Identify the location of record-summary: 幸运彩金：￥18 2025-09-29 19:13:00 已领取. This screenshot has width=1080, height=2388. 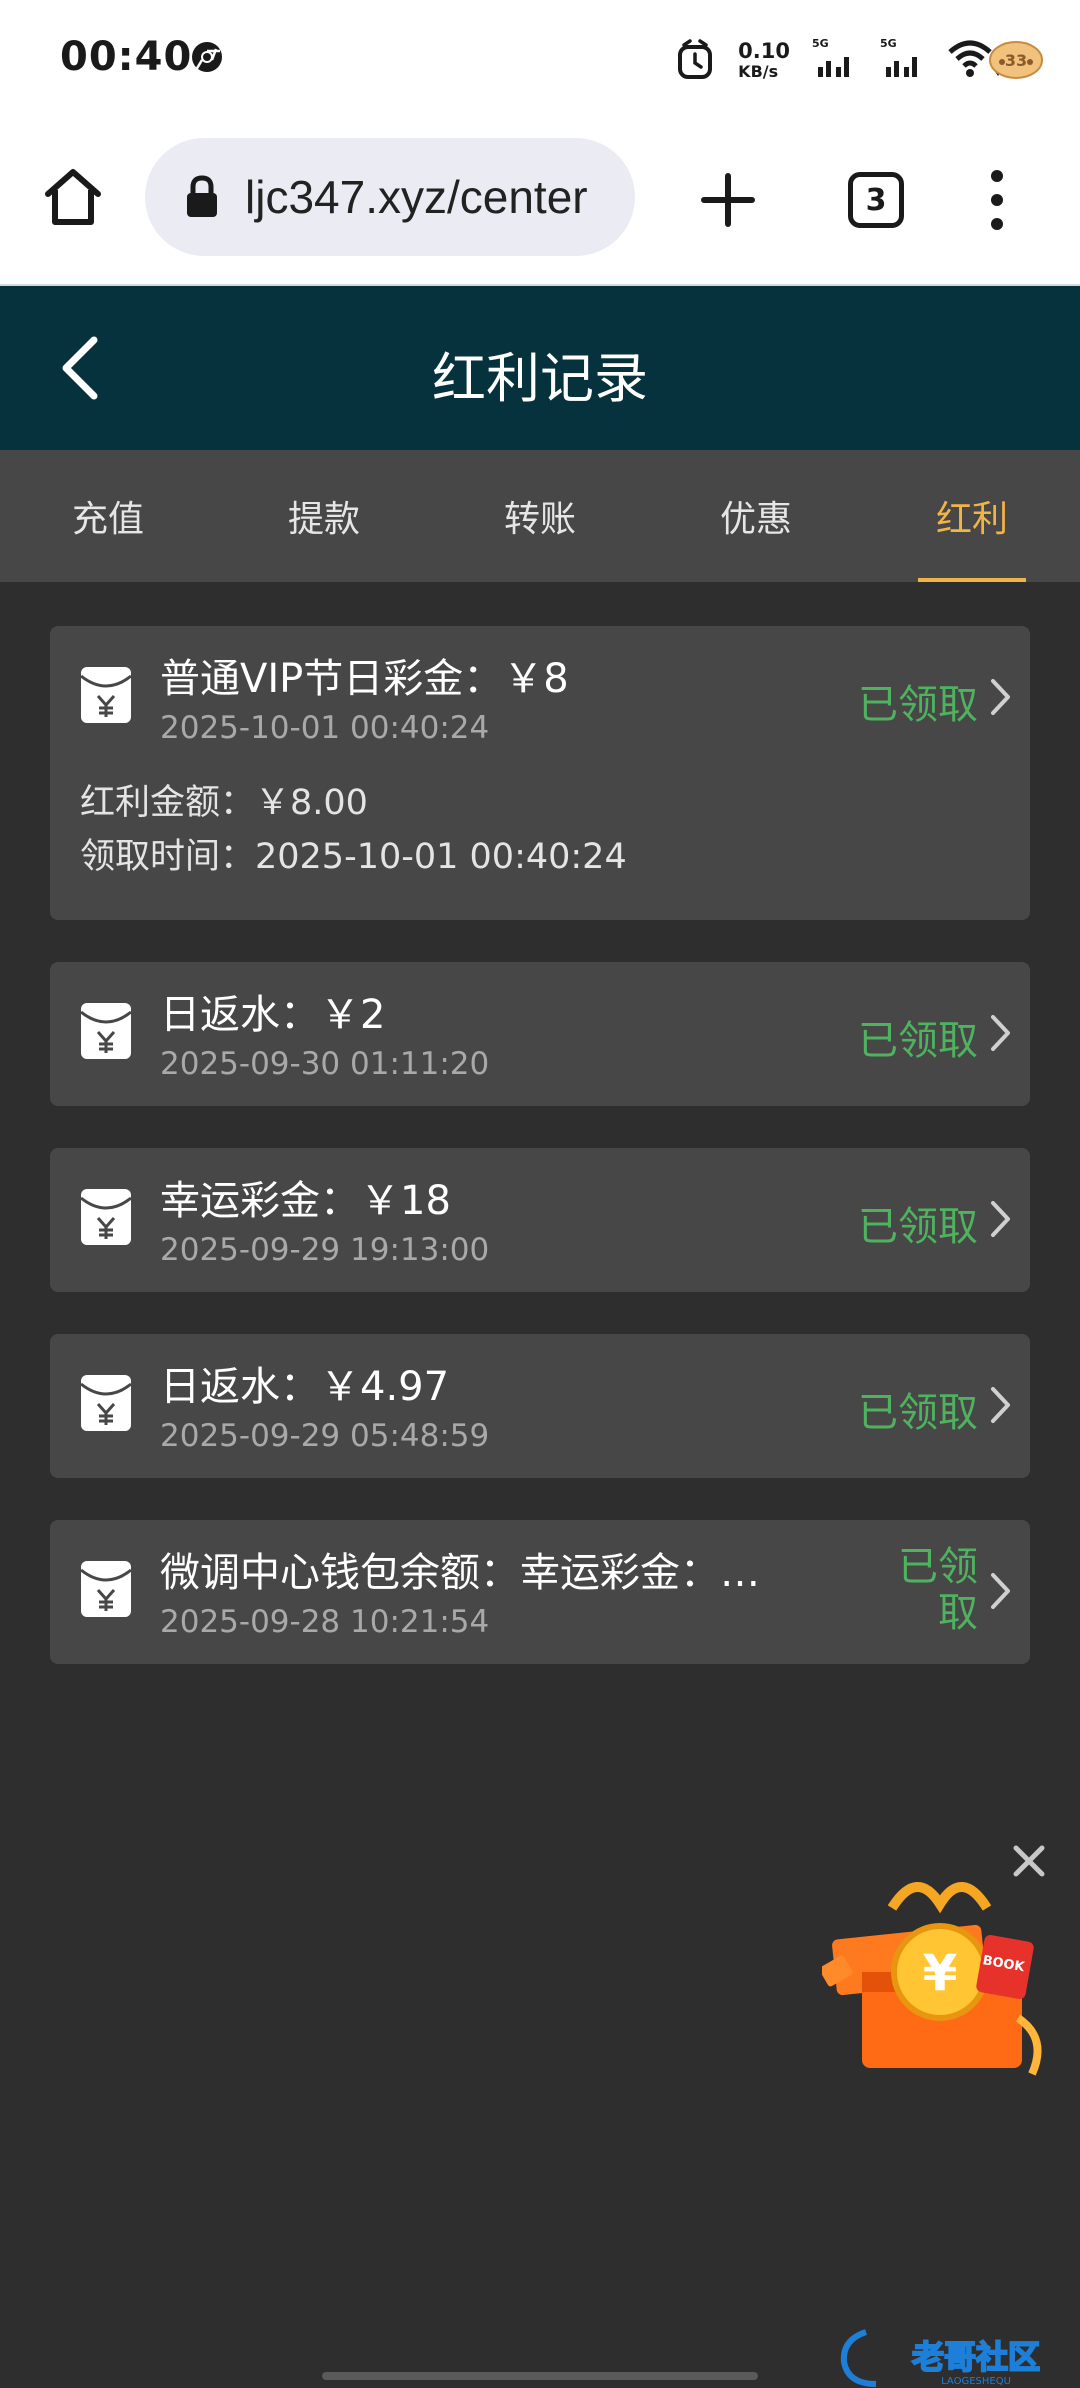
(540, 1220).